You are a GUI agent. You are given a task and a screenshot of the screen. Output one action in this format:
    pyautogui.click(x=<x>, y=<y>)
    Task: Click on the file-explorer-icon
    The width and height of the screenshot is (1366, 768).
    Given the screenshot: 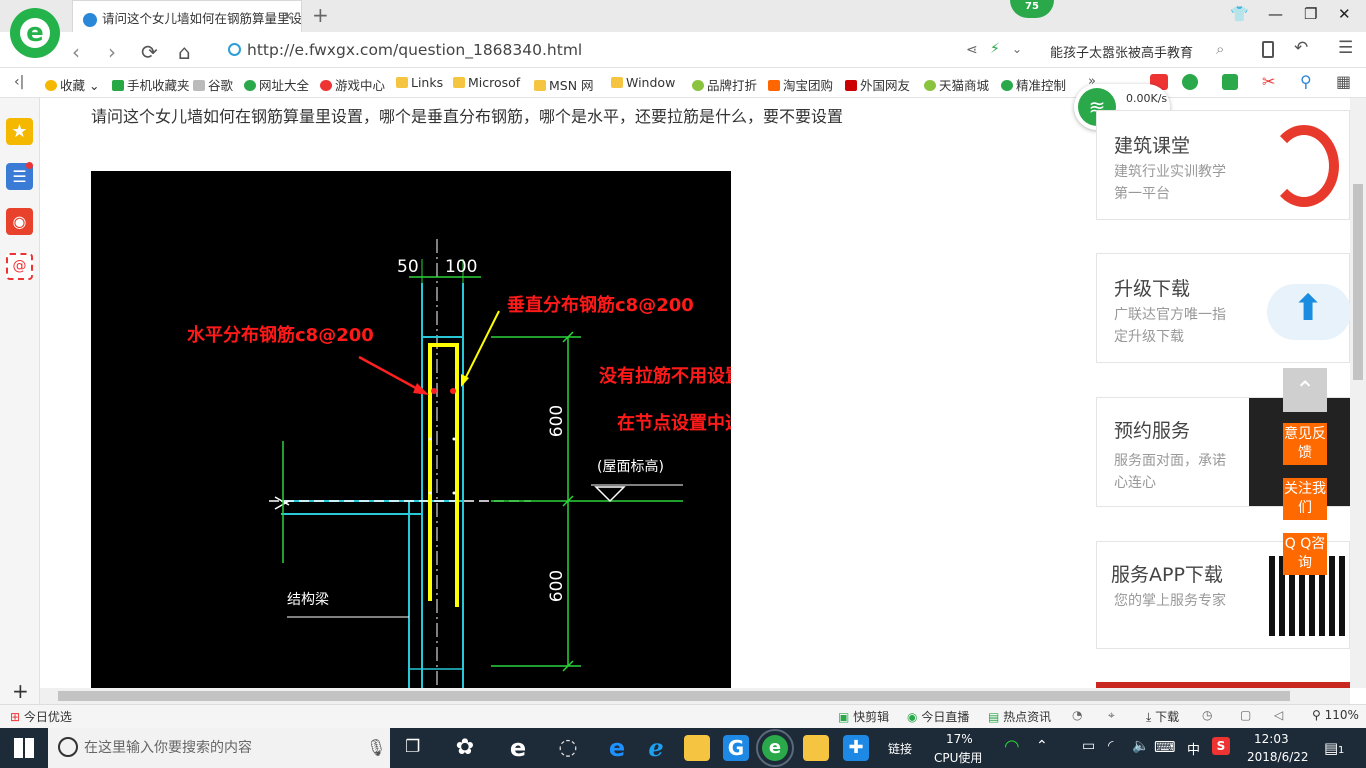 What is the action you would take?
    pyautogui.click(x=697, y=748)
    